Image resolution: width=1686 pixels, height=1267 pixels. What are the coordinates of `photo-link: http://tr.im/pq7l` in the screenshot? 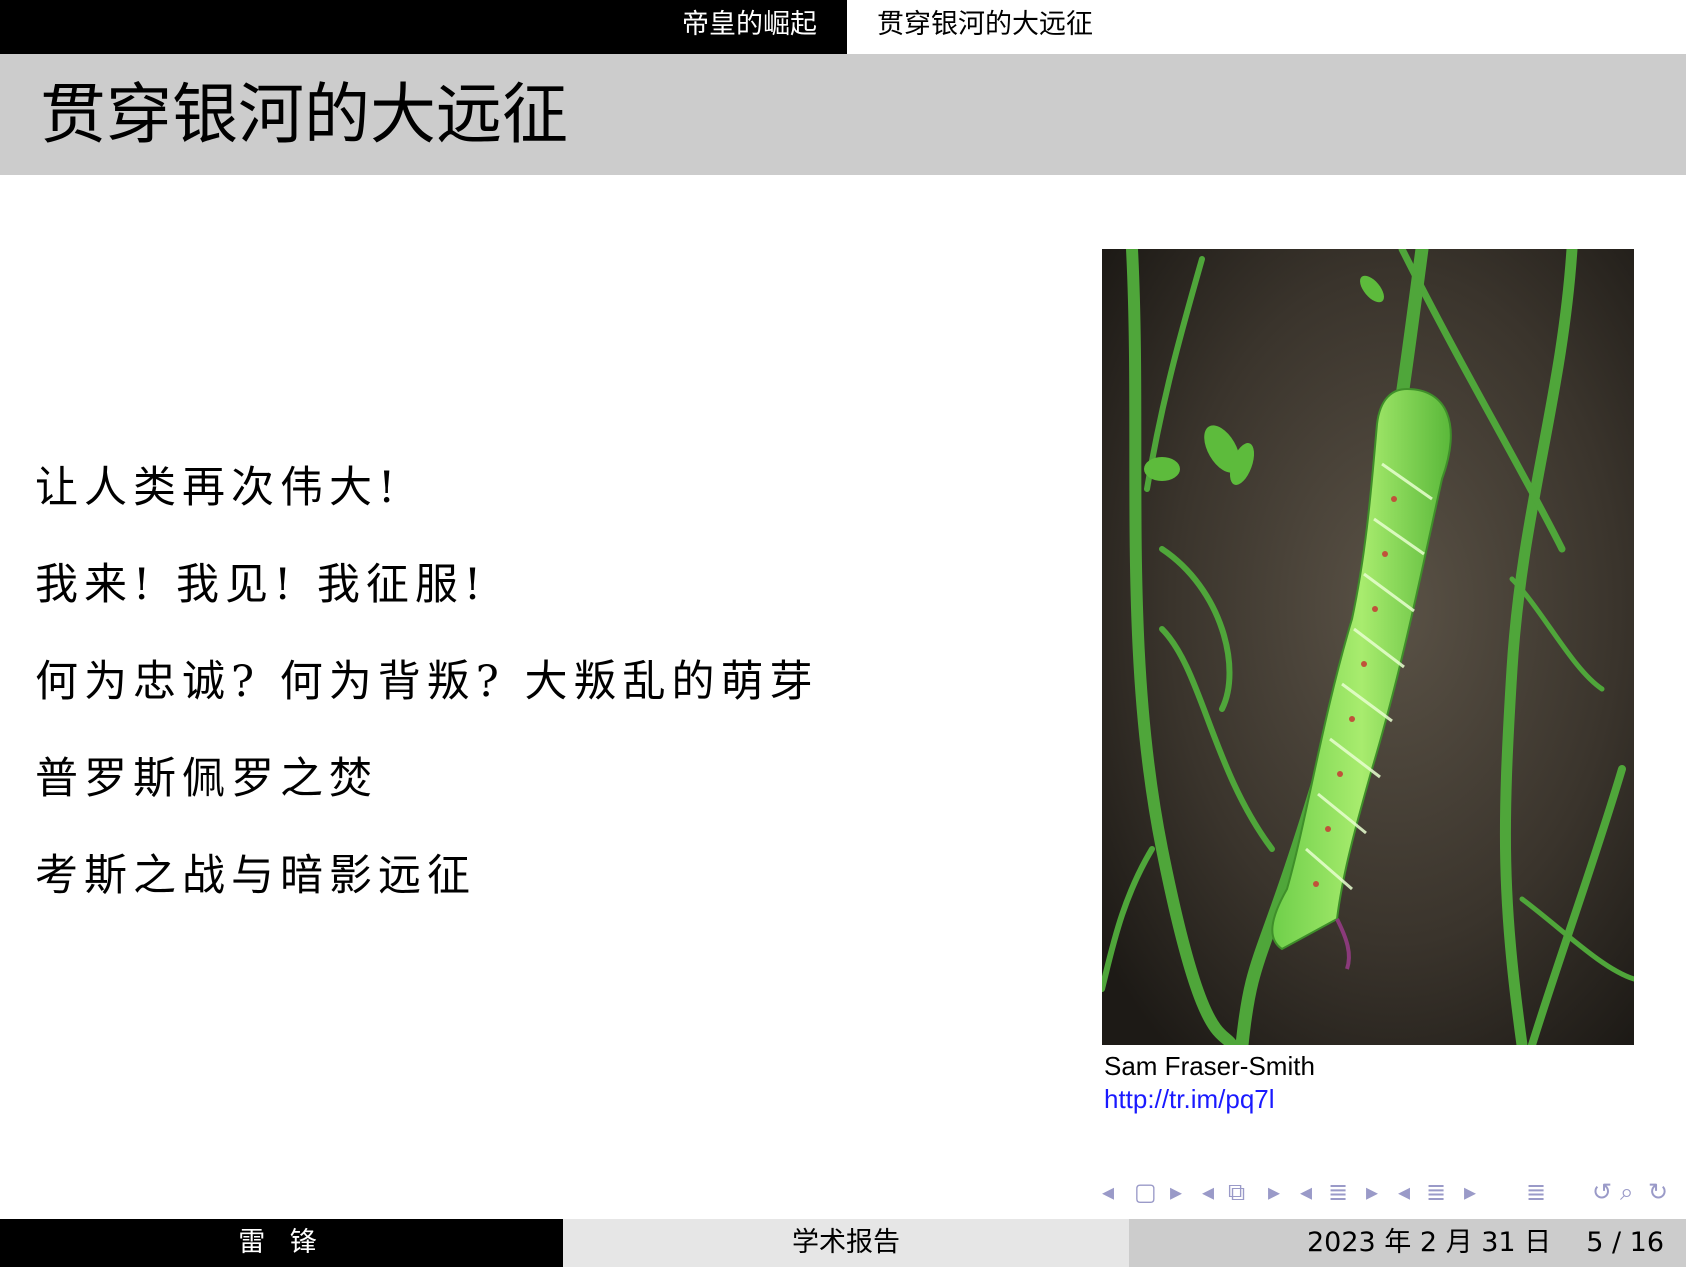 It's located at (1209, 1099).